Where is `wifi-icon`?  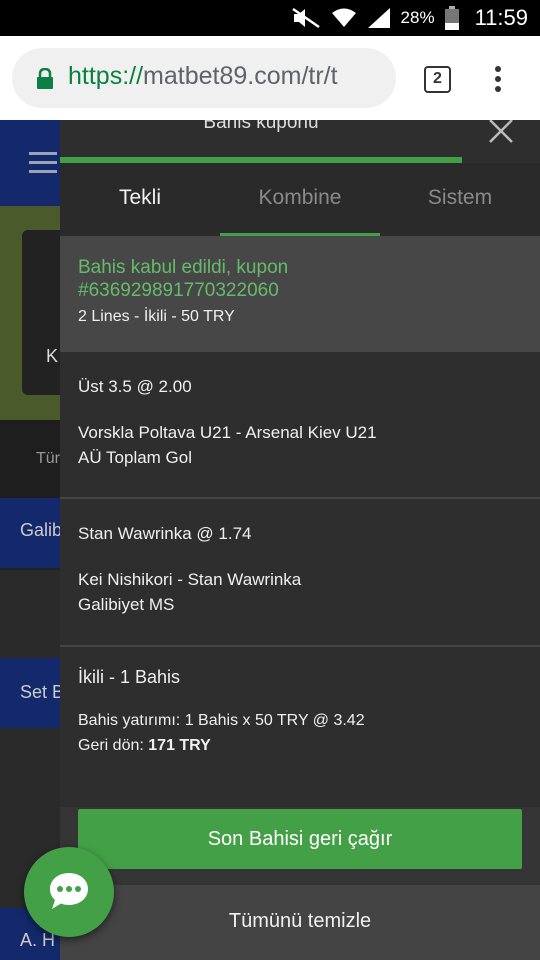
wifi-icon is located at coordinates (343, 17).